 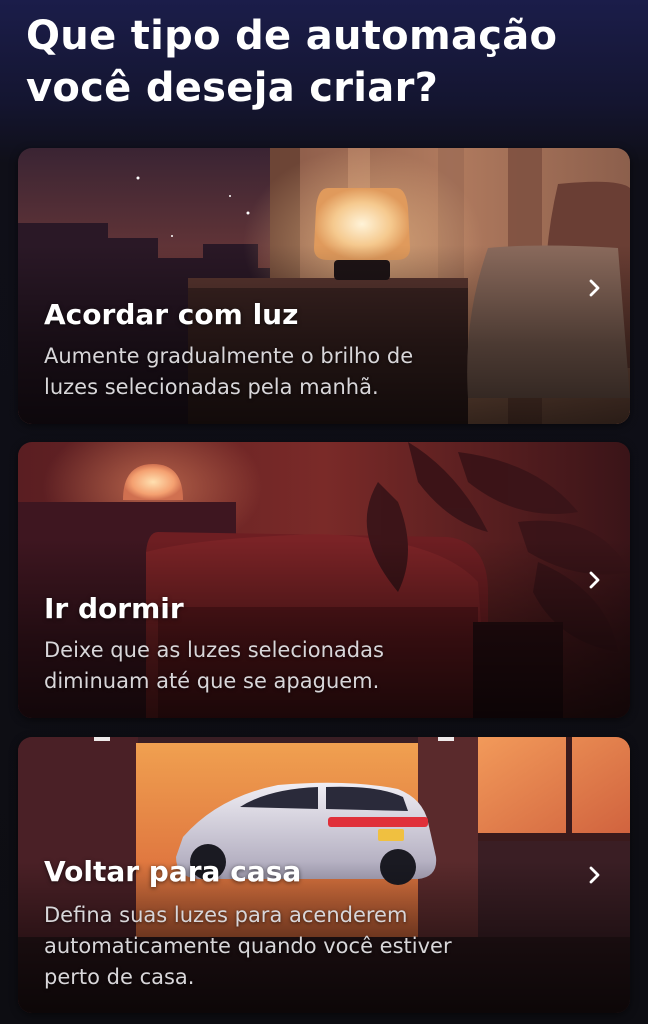 I want to click on card-description-line-2: luzes selecionadas pela manhã., so click(x=211, y=387).